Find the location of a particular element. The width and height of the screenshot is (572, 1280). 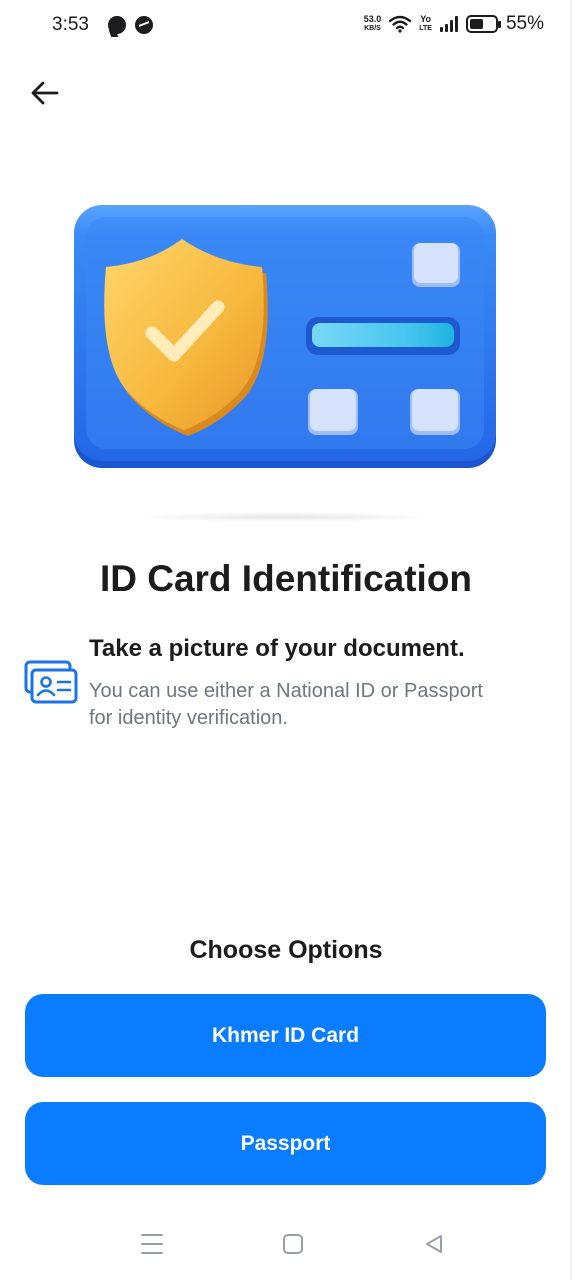

instruction-heading: Take a picture of your document. is located at coordinates (277, 648).